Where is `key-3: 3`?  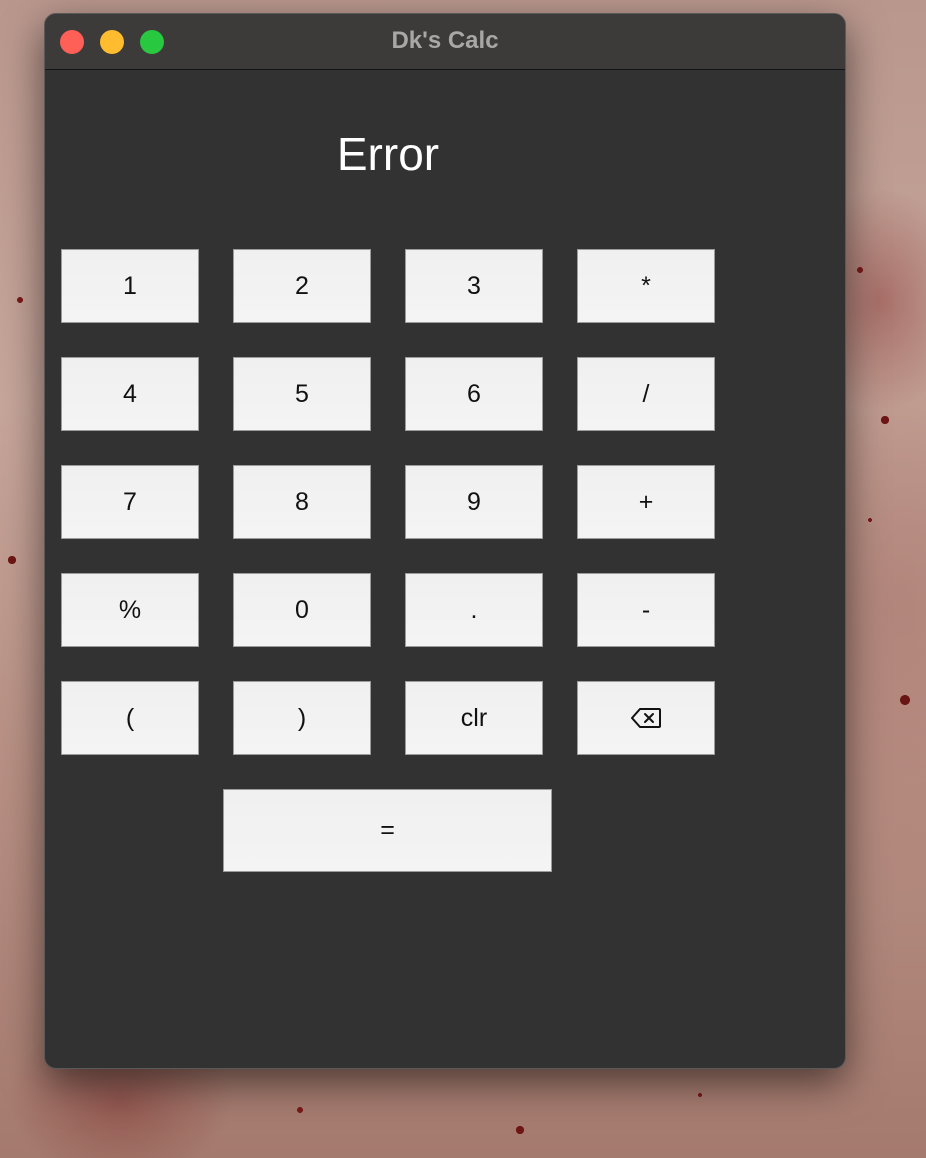
key-3: 3 is located at coordinates (474, 286).